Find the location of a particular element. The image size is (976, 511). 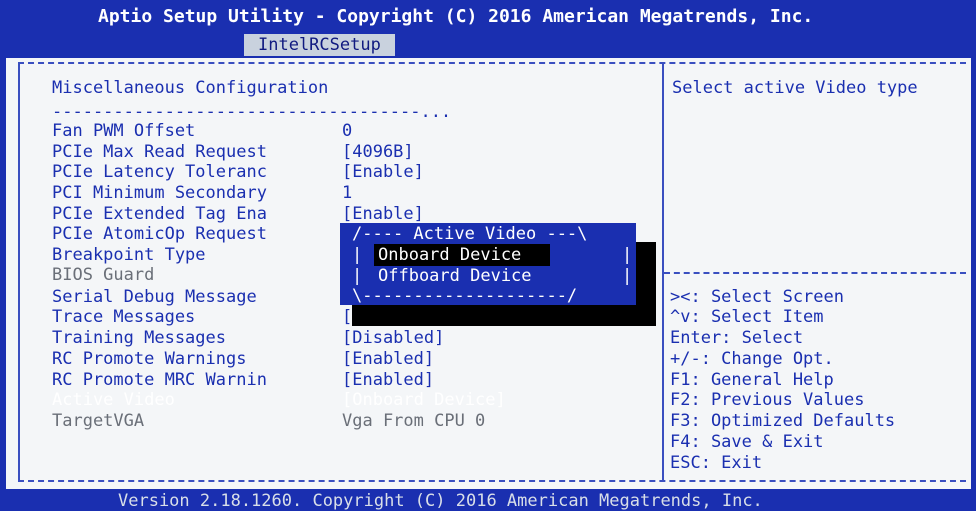

frame-right-border is located at coordinates (973, 255).